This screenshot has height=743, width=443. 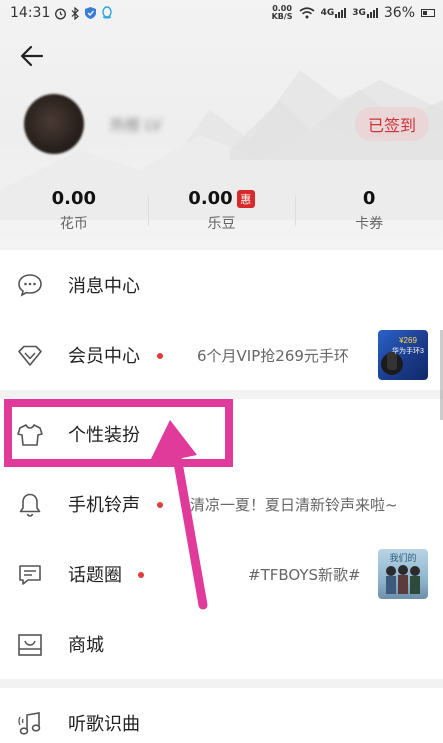 What do you see at coordinates (428, 13) in the screenshot?
I see `battery-icon` at bounding box center [428, 13].